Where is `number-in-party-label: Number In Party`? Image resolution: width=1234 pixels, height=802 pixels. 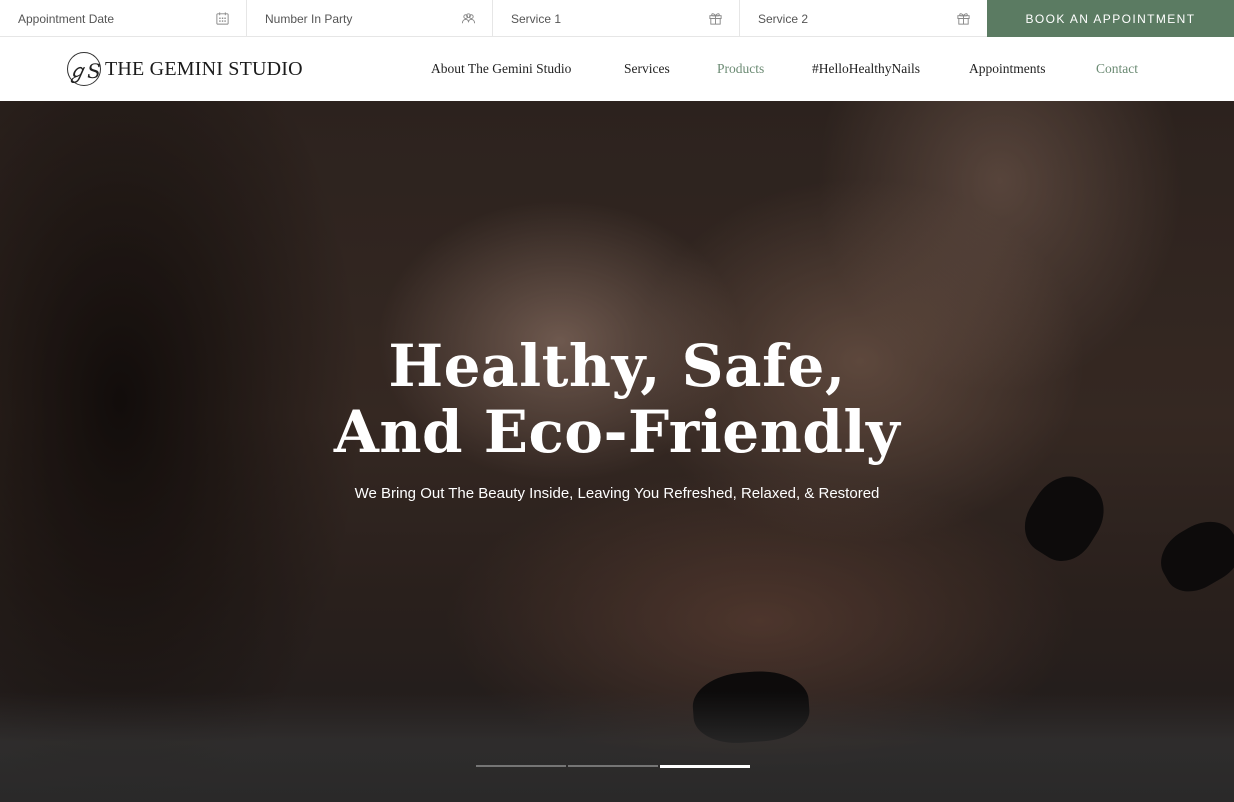
number-in-party-label: Number In Party is located at coordinates (309, 18).